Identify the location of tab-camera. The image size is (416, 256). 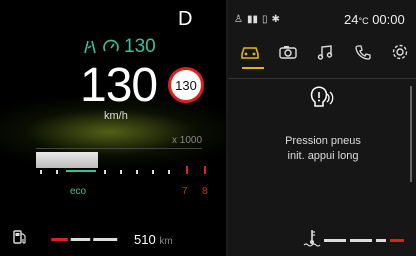
(288, 52).